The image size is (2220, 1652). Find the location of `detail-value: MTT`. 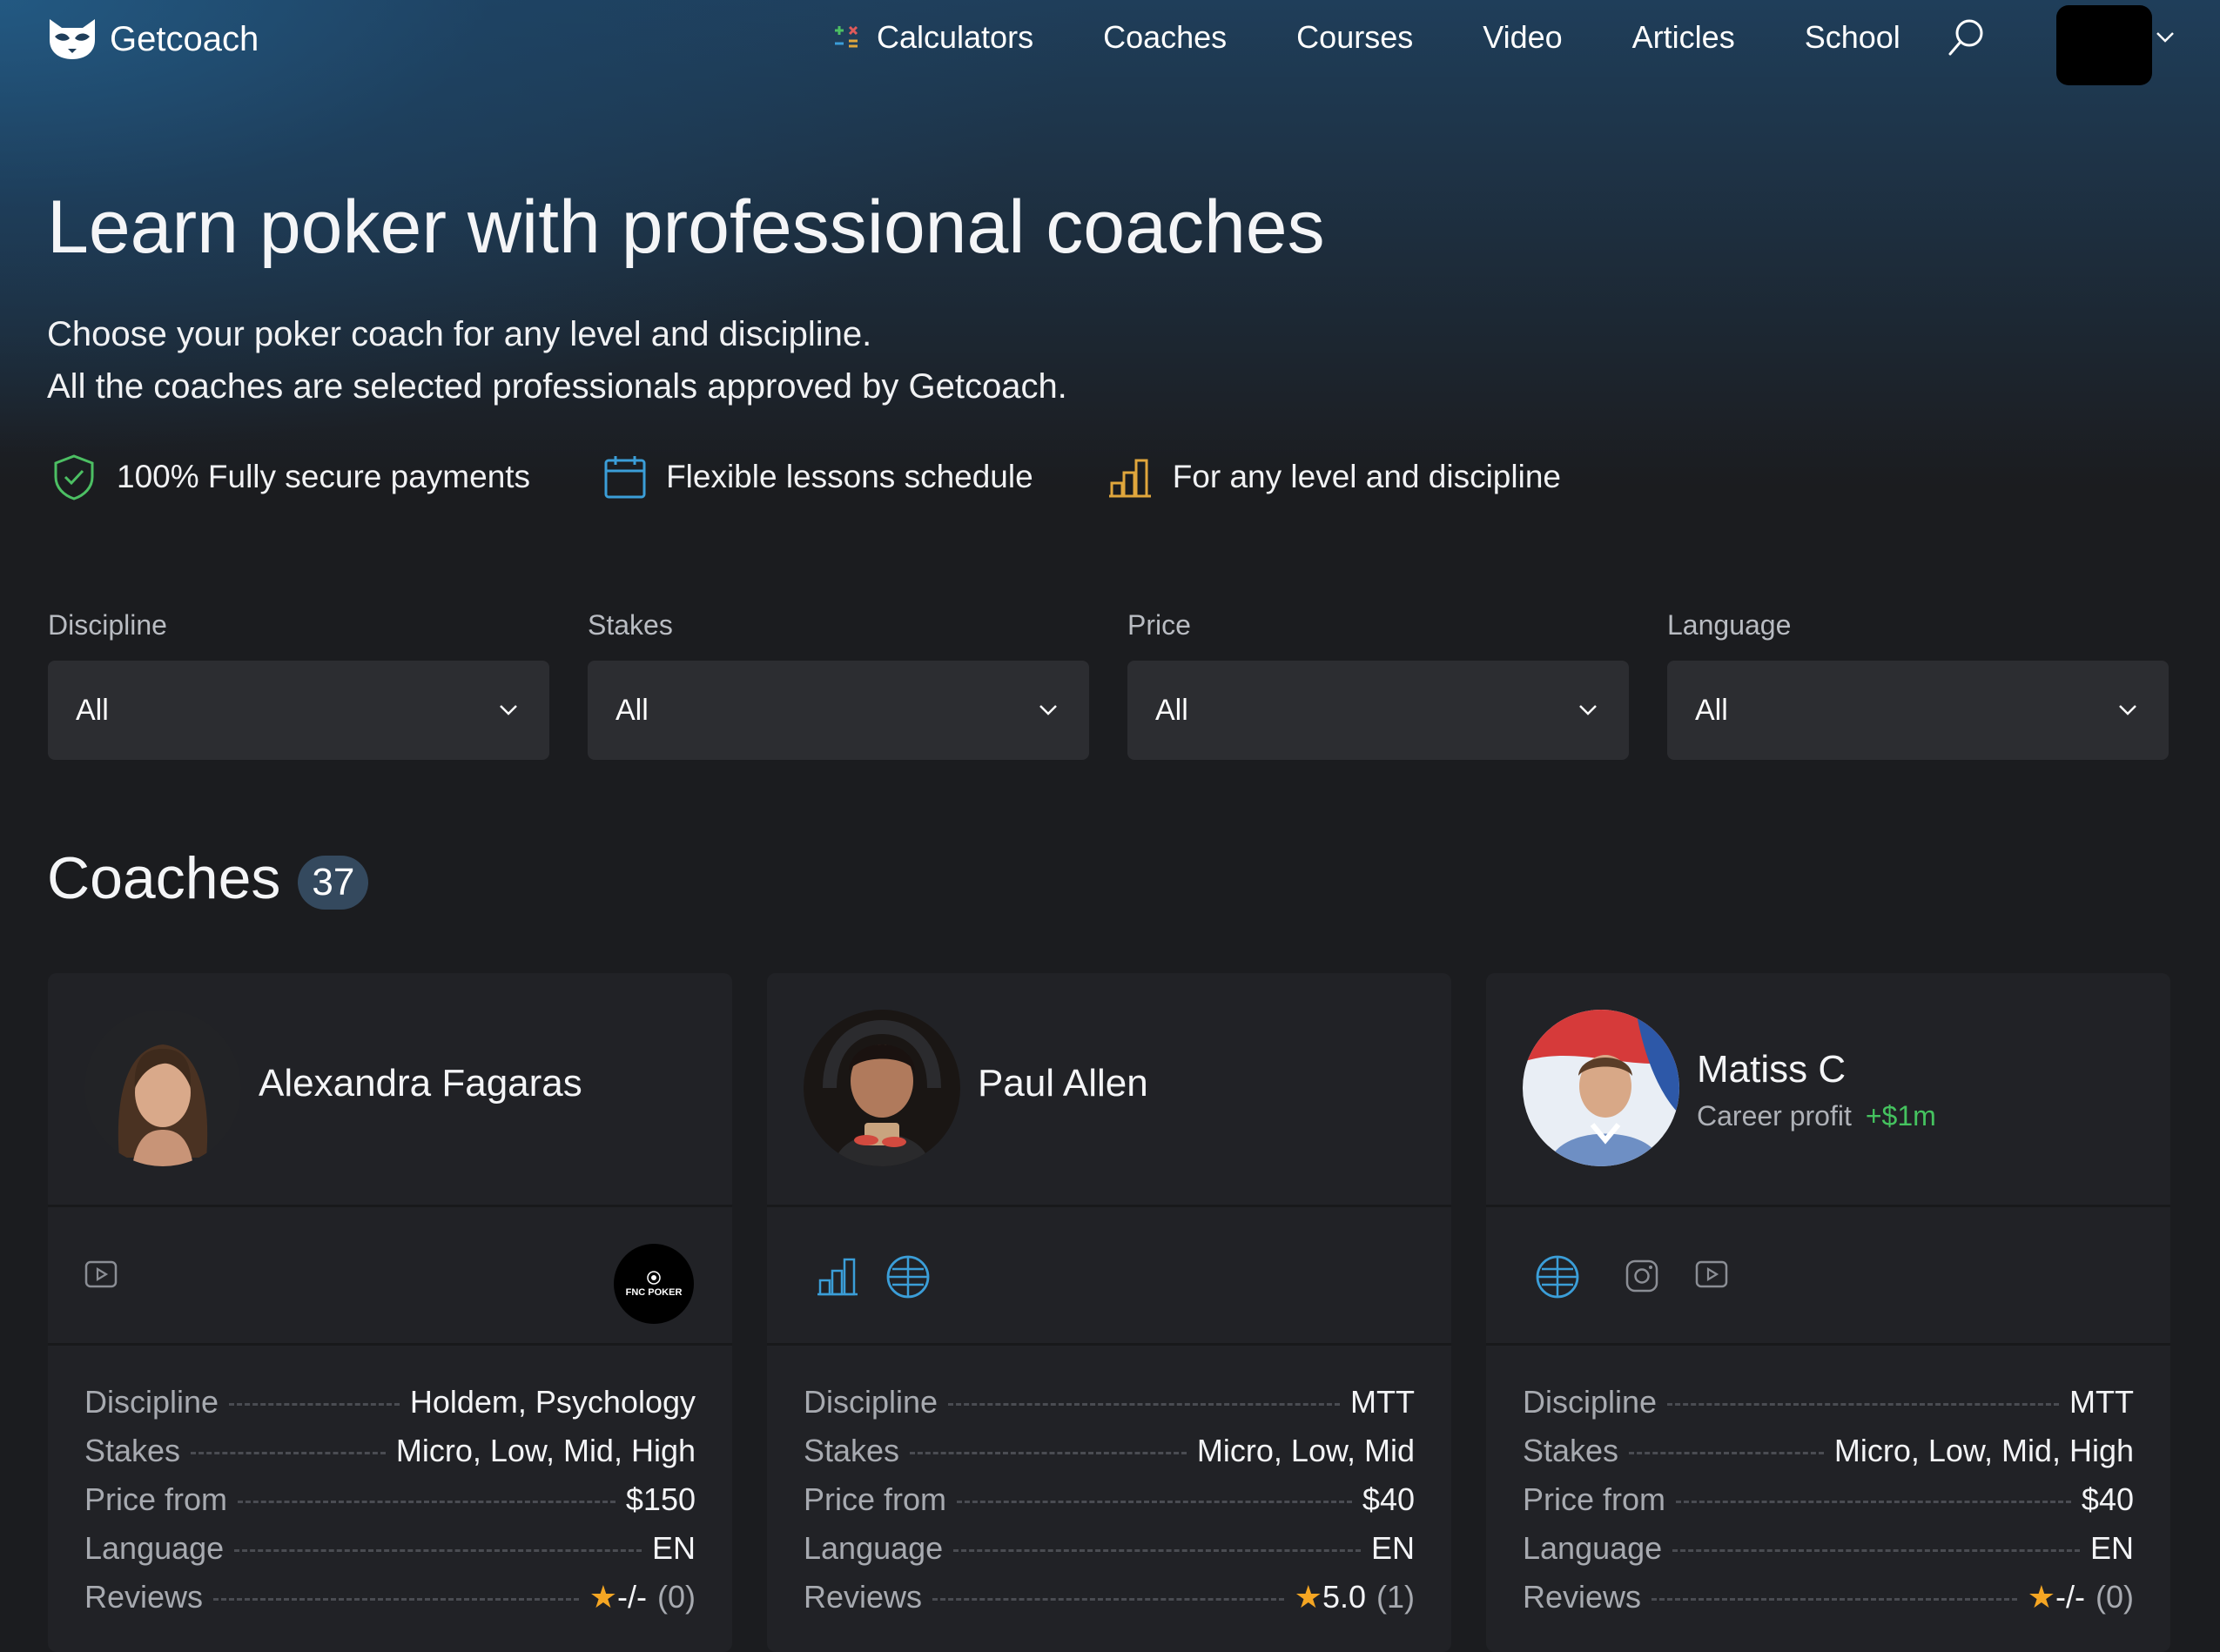

detail-value: MTT is located at coordinates (2101, 1402).